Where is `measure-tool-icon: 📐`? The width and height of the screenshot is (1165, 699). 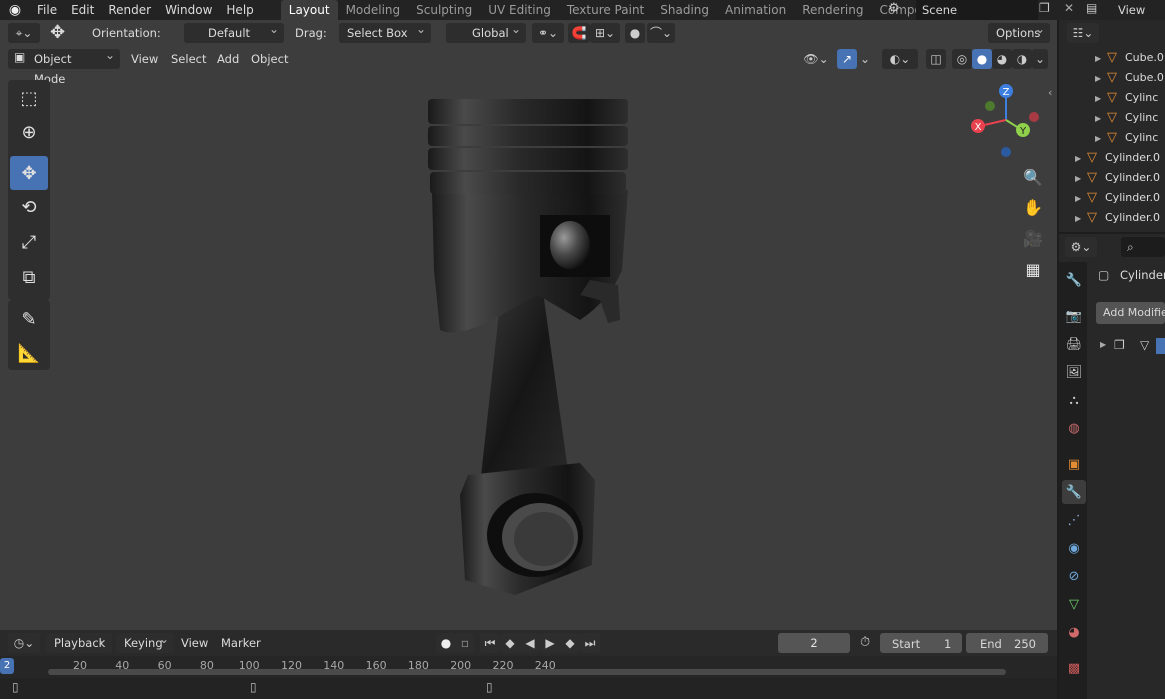
measure-tool-icon: 📐 is located at coordinates (29, 353).